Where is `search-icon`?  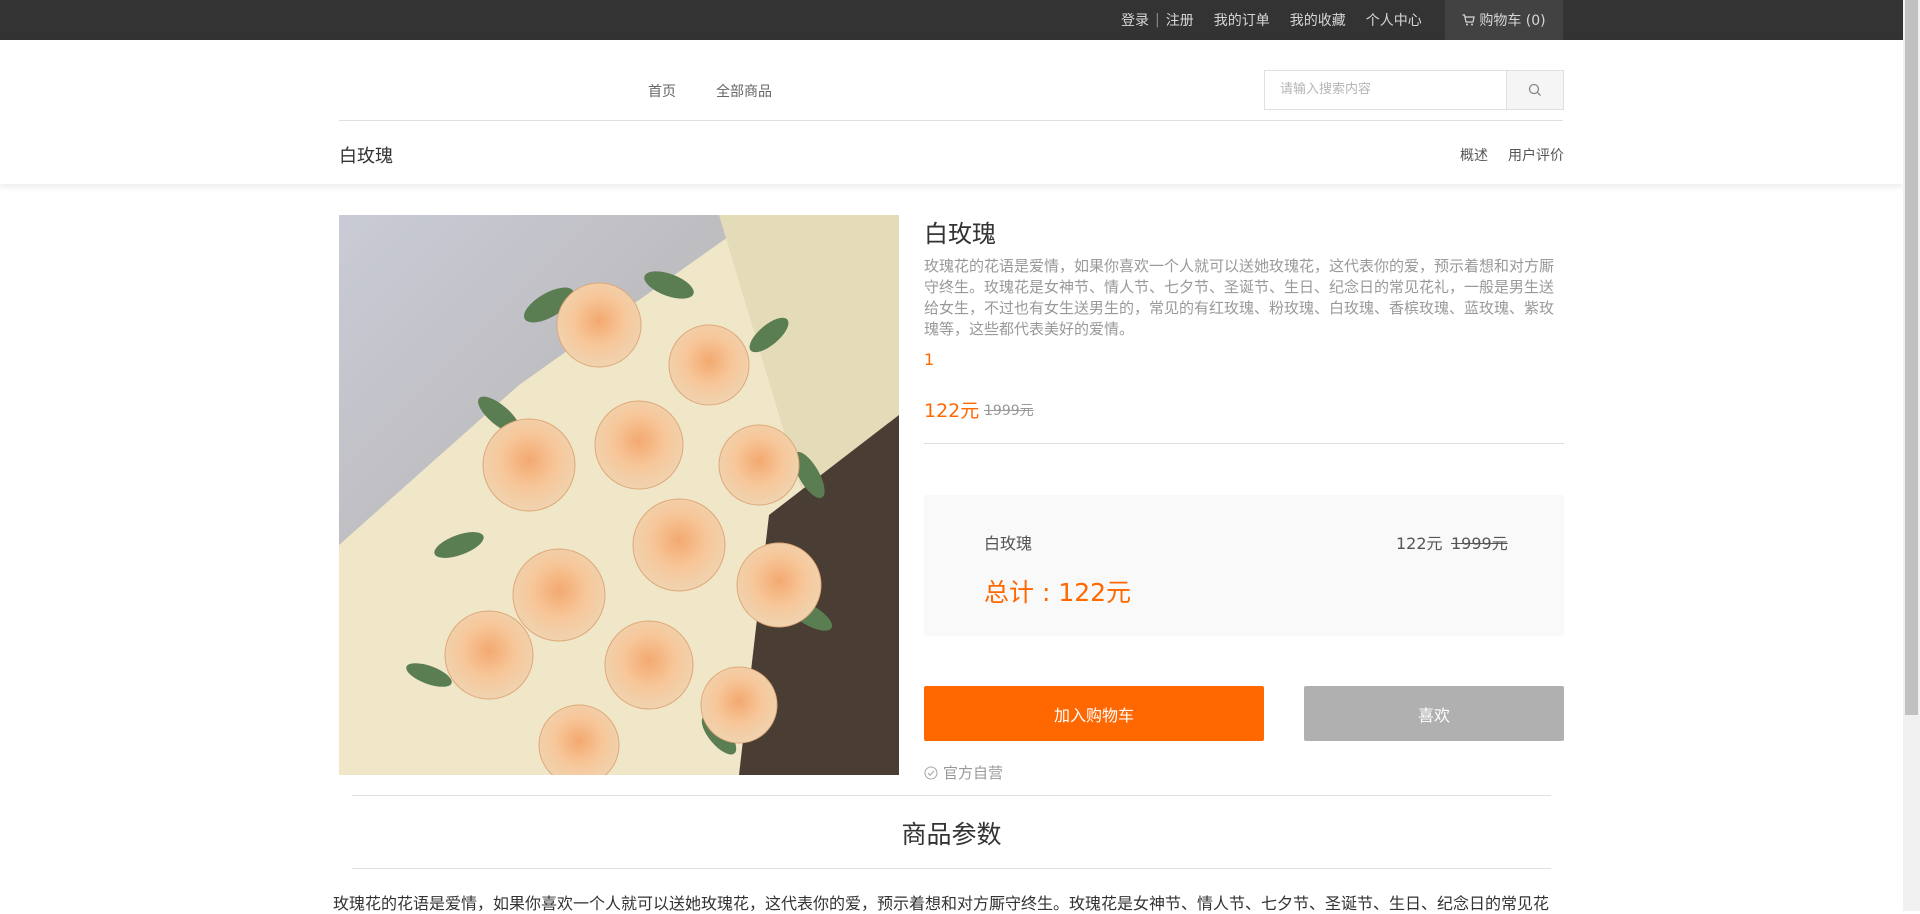 search-icon is located at coordinates (1534, 89).